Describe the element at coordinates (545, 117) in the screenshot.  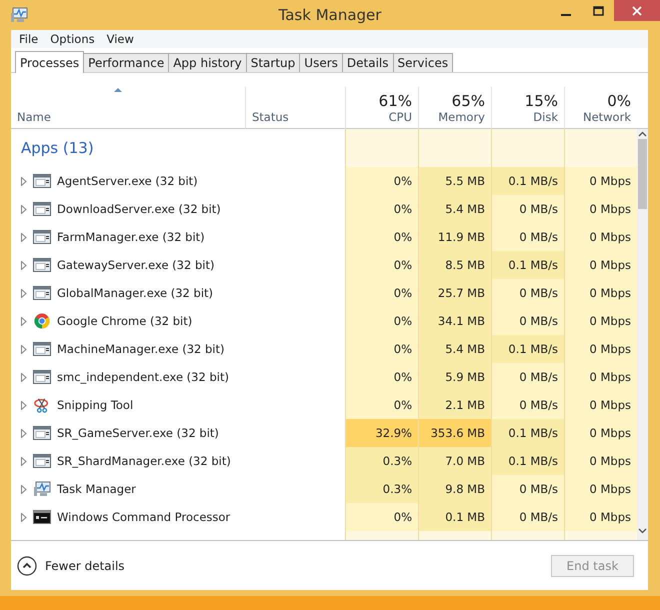
I see `column-header: Disk` at that location.